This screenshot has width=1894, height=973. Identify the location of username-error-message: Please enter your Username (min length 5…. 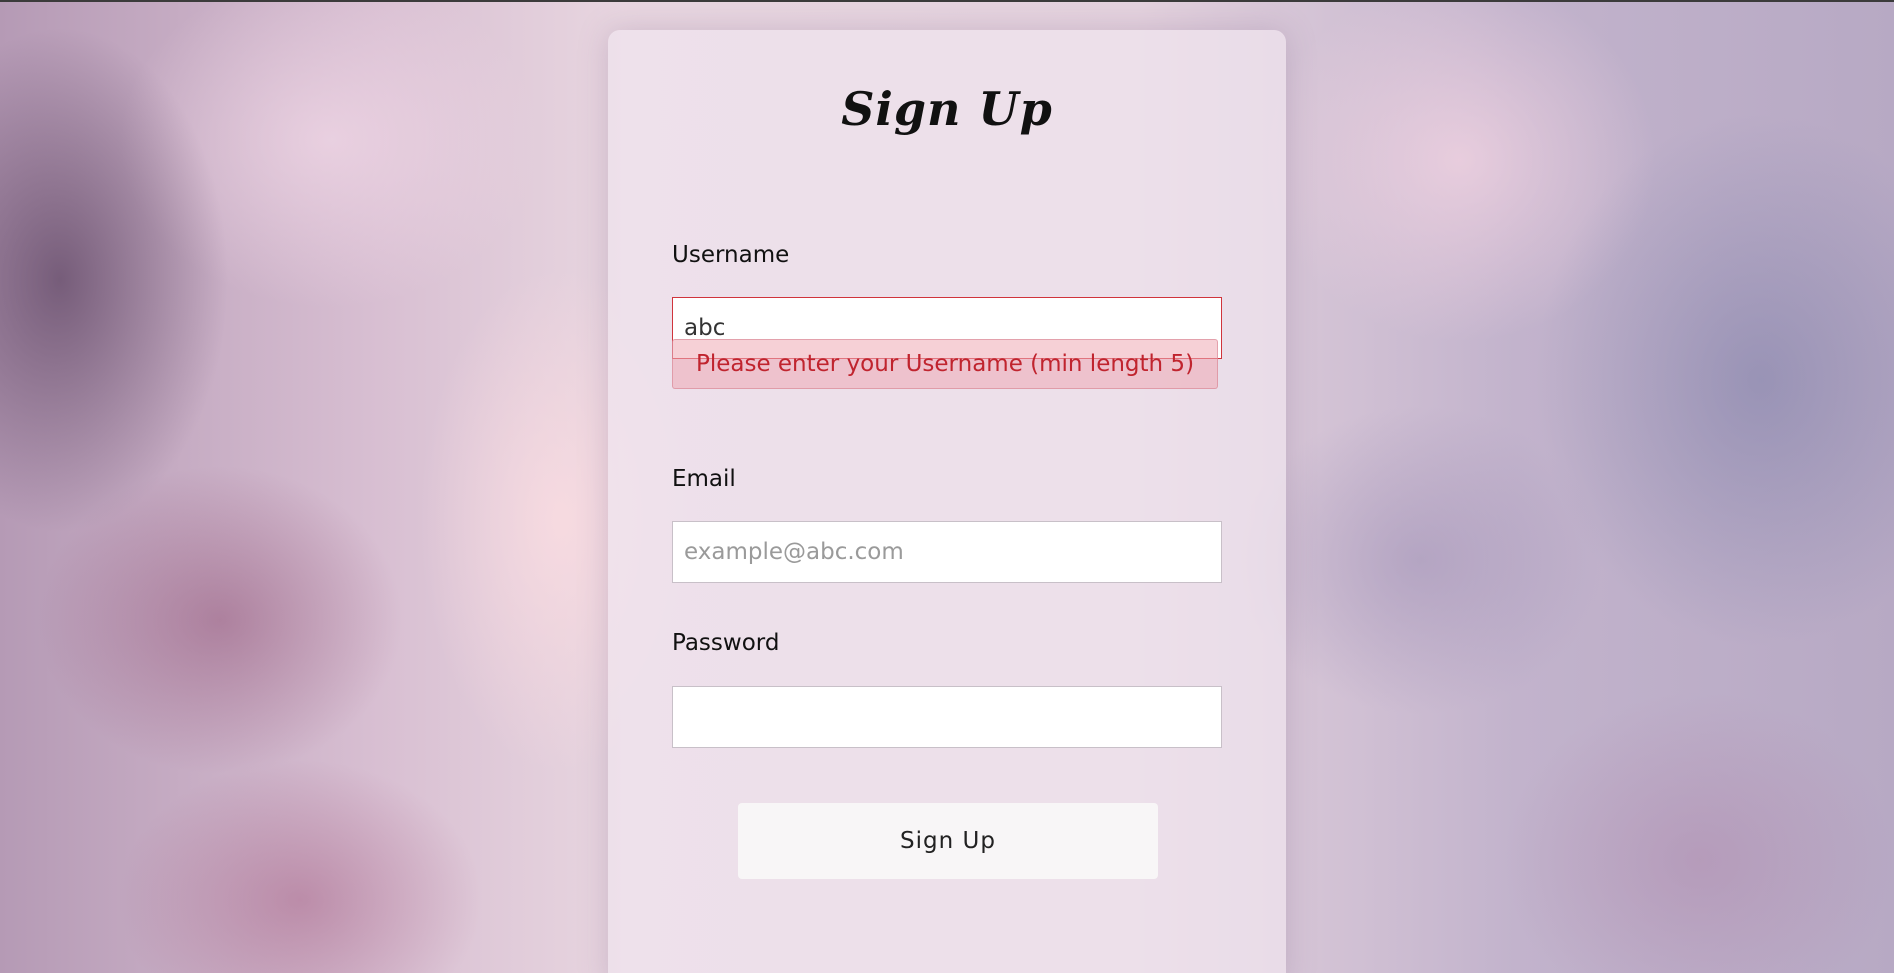
(945, 364).